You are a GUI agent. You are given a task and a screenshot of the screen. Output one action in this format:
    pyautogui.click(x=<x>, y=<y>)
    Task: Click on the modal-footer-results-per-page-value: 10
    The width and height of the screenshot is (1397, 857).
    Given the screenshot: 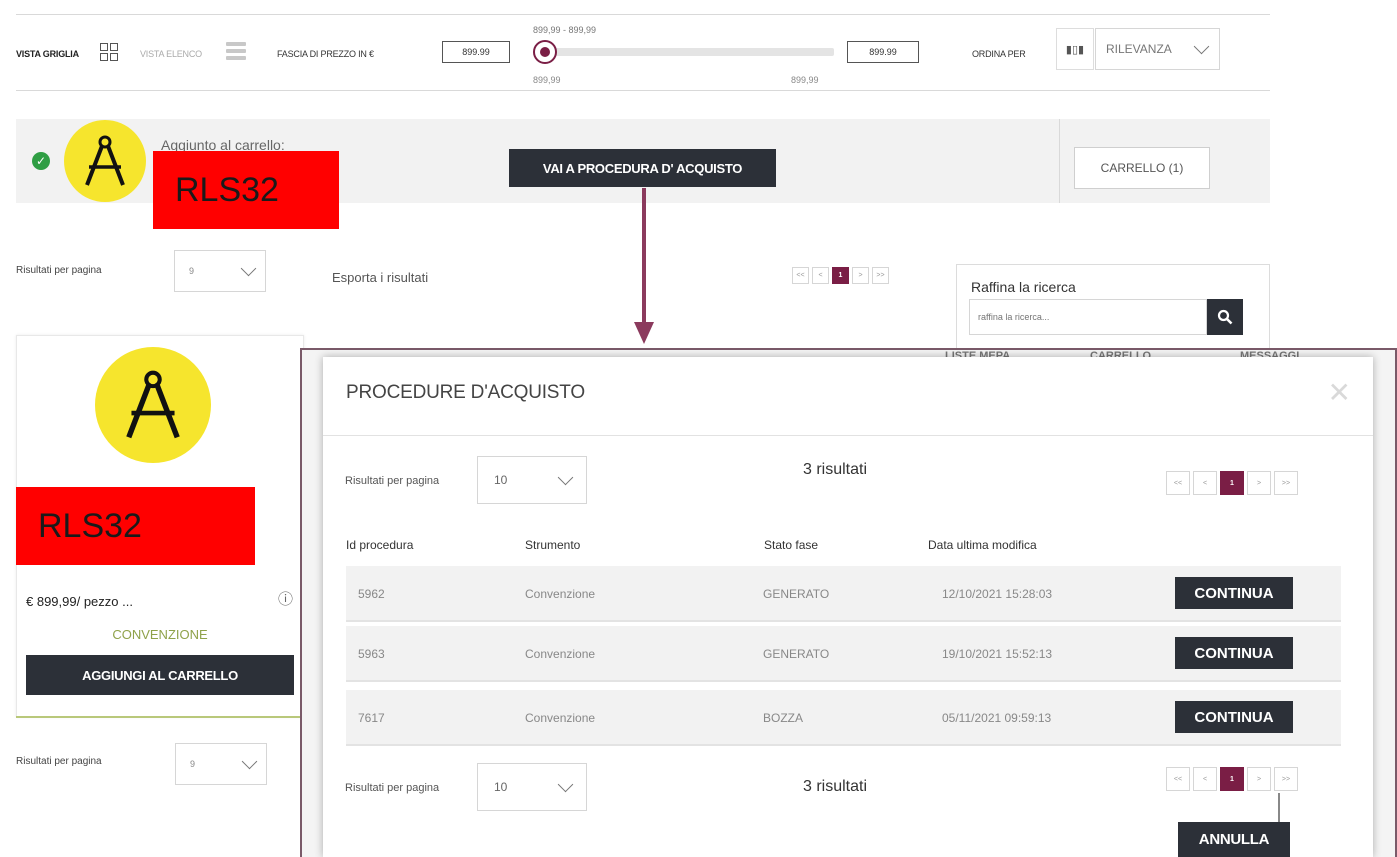 What is the action you would take?
    pyautogui.click(x=501, y=787)
    